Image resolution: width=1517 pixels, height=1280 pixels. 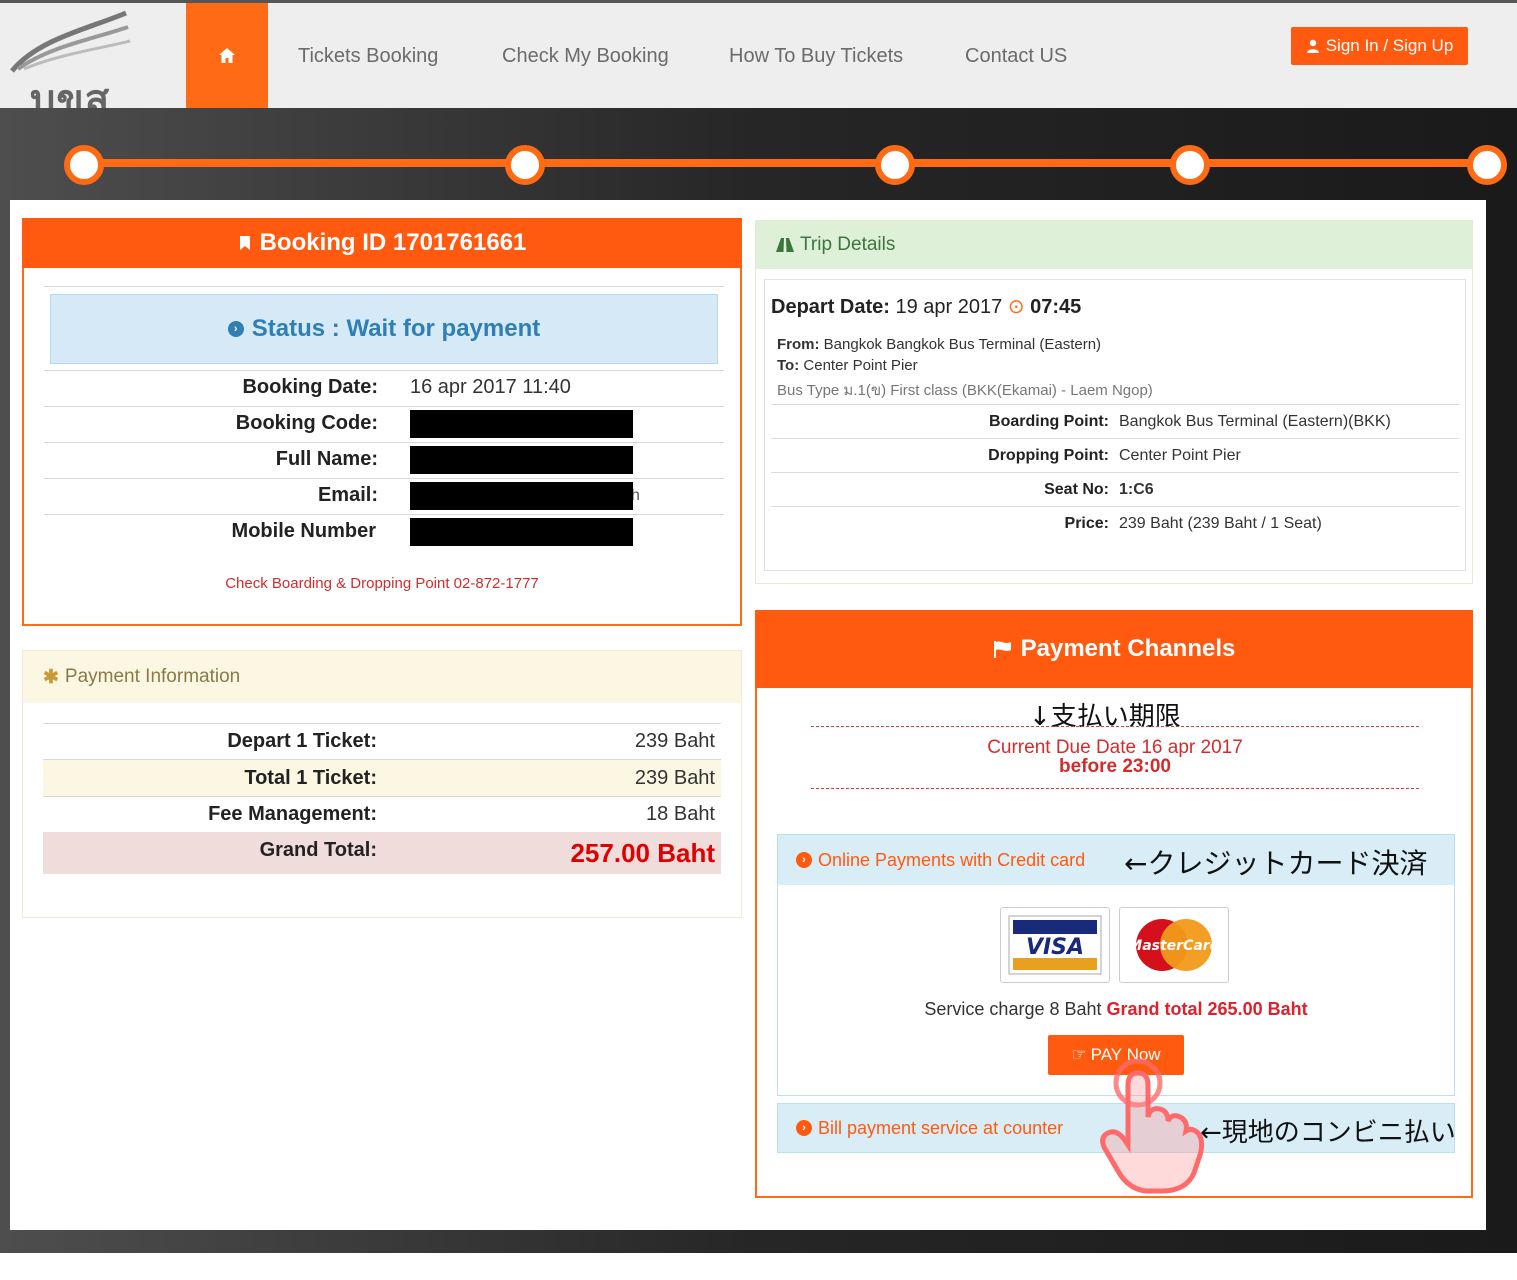 What do you see at coordinates (941, 1127) in the screenshot?
I see `bill-payment-title: Bill payment service at counter` at bounding box center [941, 1127].